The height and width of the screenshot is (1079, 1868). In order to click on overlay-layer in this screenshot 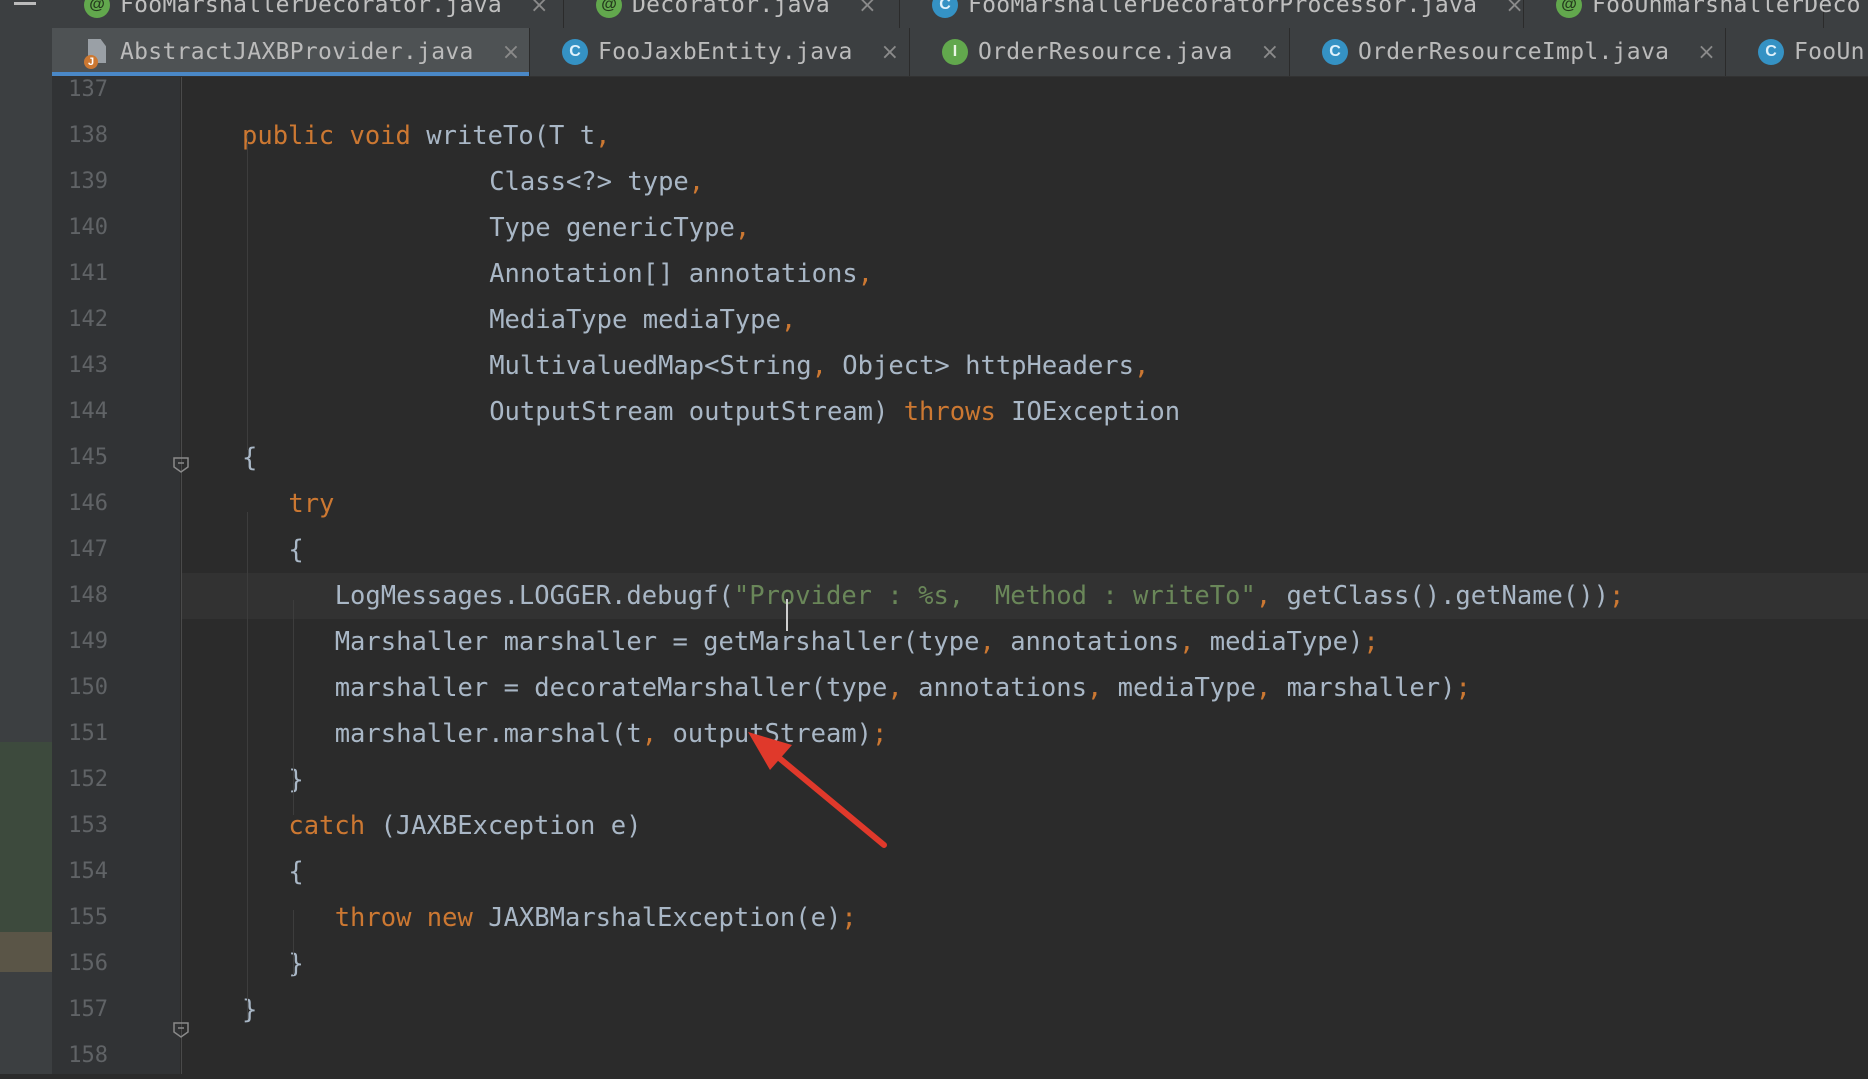, I will do `click(817, 790)`.